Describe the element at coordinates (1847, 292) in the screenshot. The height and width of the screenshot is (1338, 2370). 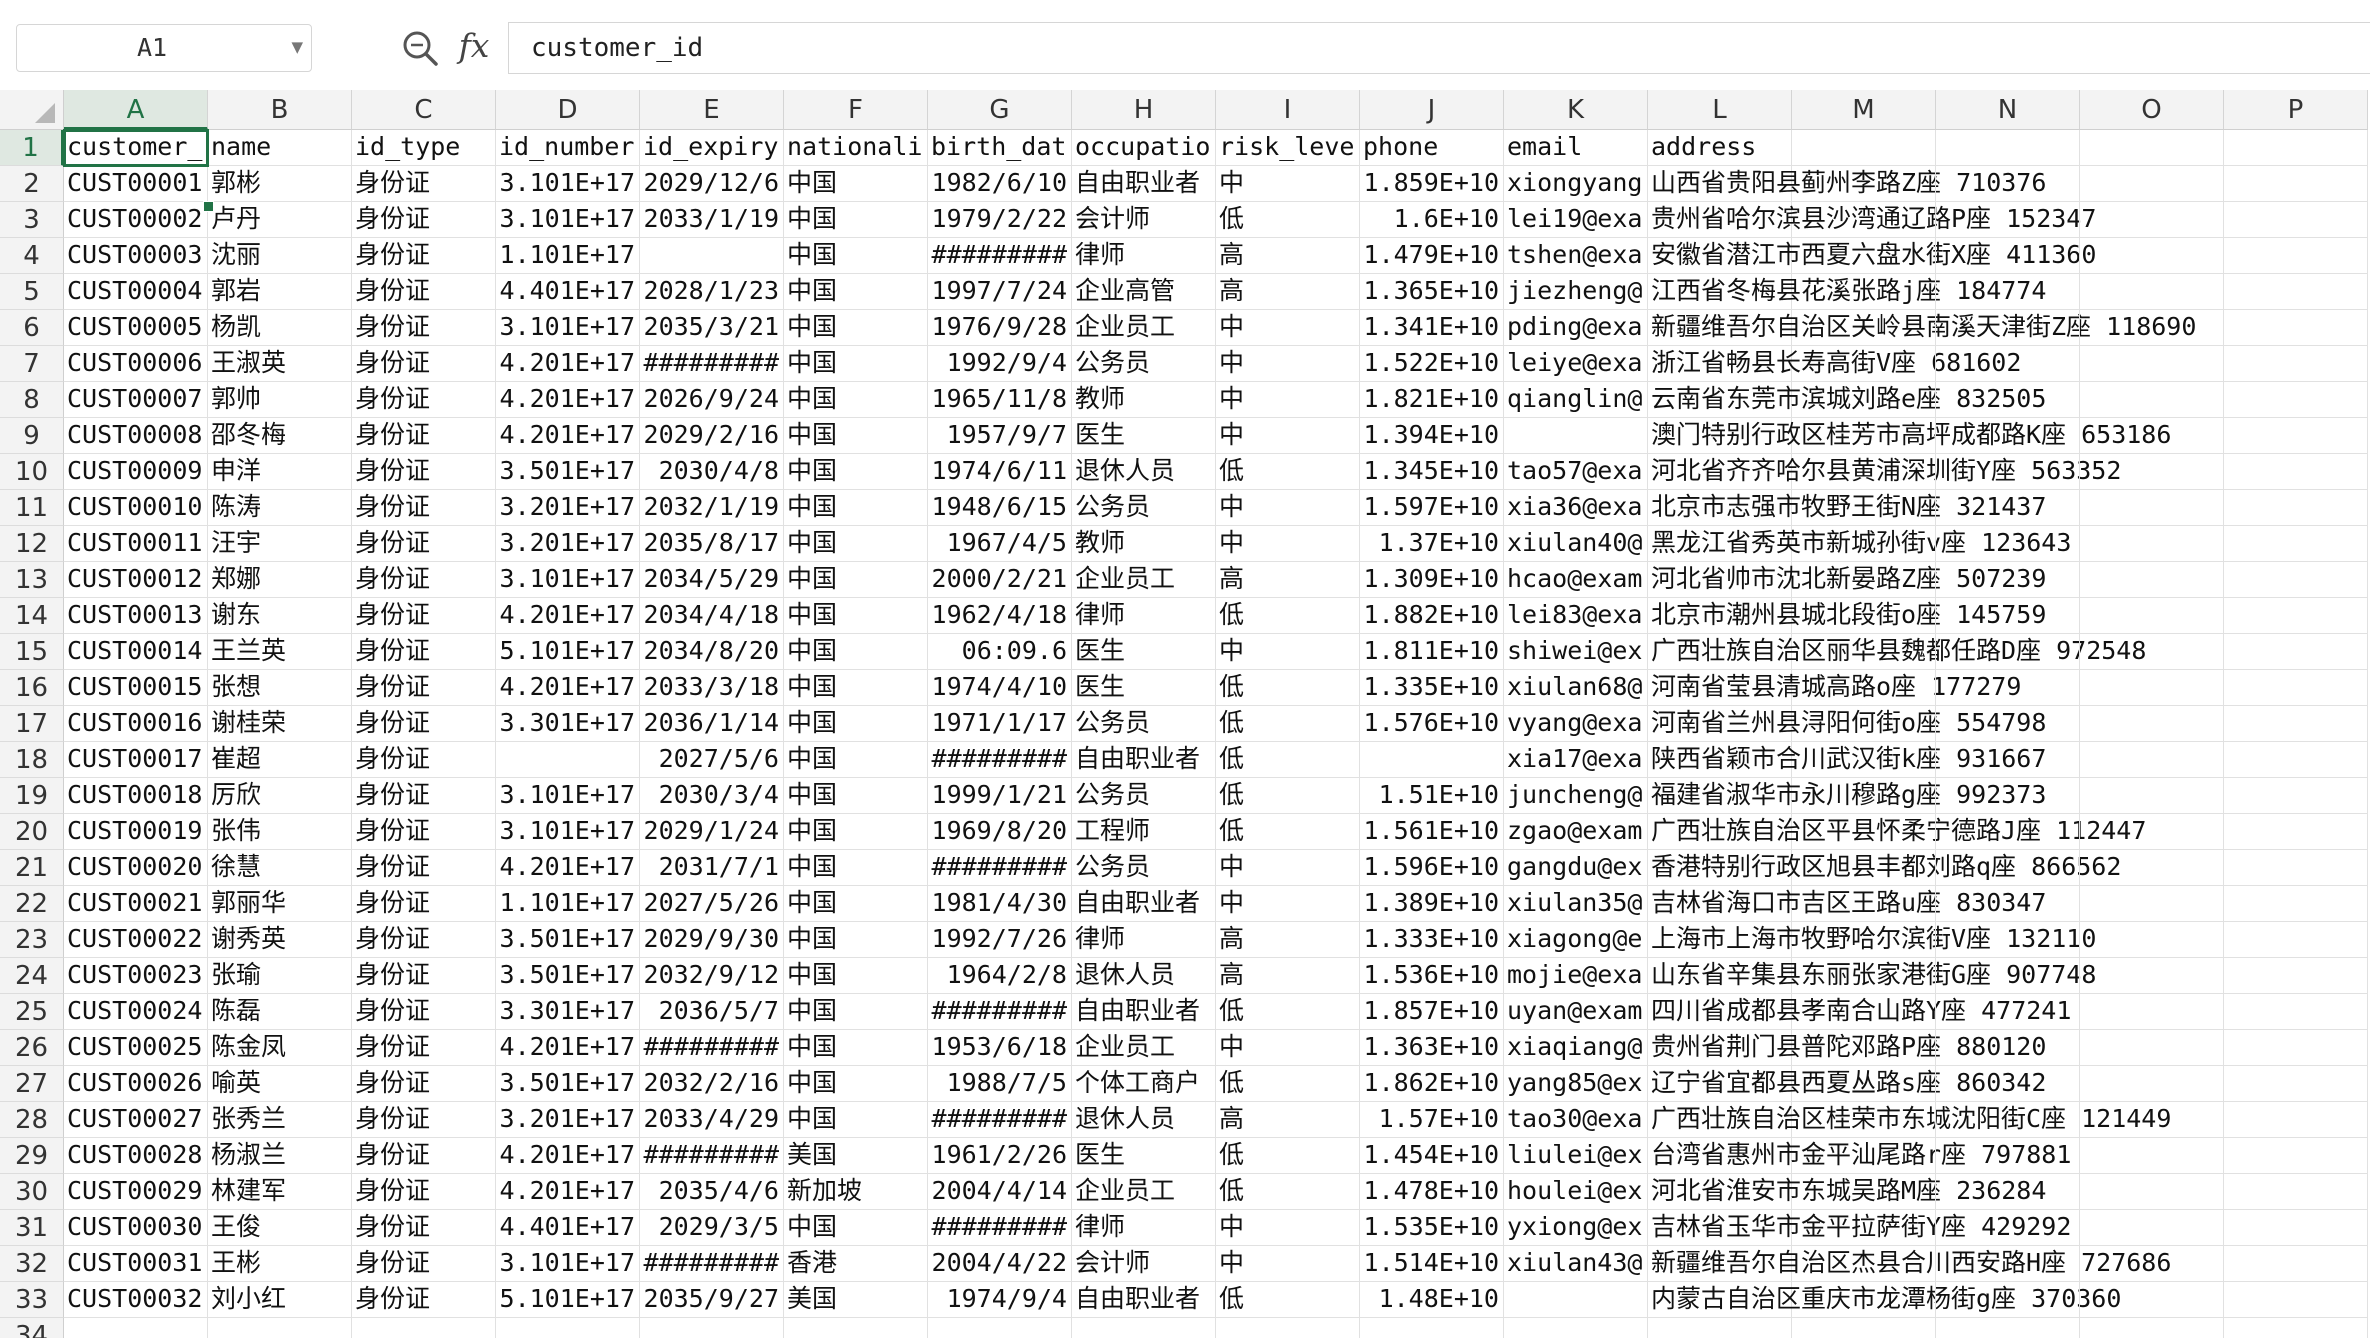
I see `cell: 江西省冬梅县花溪张路j座 184774` at that location.